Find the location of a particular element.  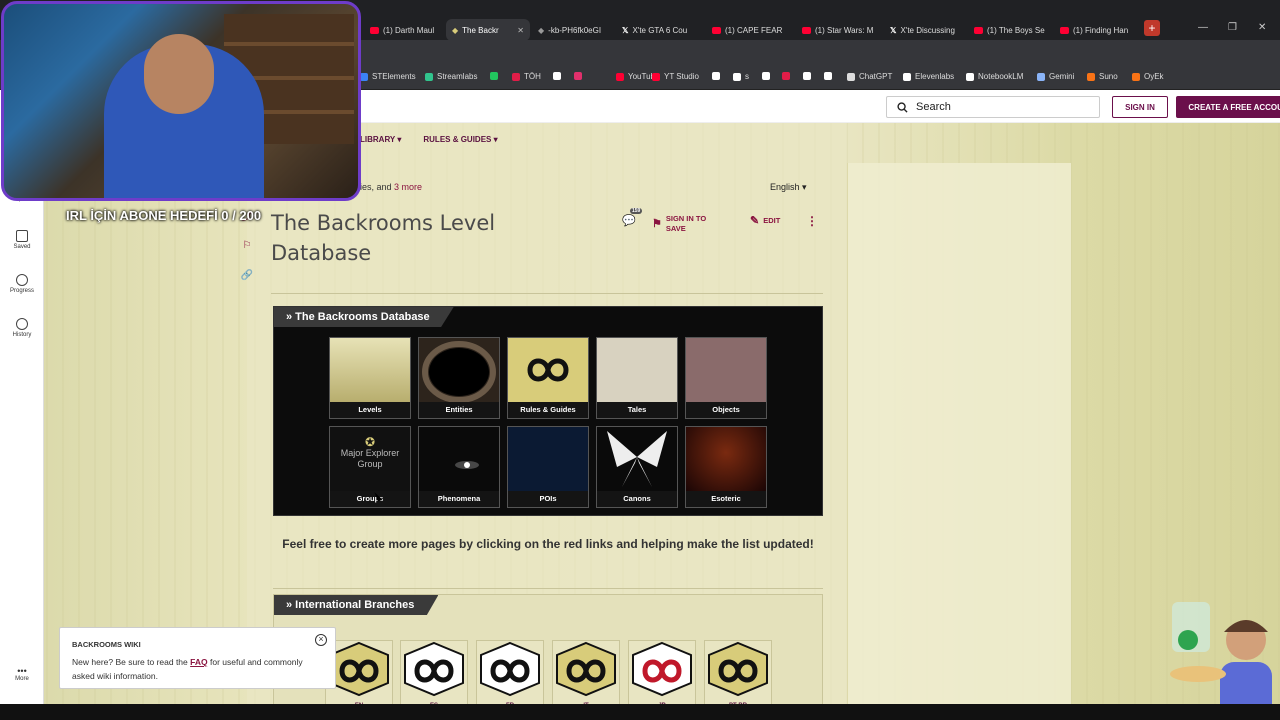

rail-history: History is located at coordinates (22, 328).